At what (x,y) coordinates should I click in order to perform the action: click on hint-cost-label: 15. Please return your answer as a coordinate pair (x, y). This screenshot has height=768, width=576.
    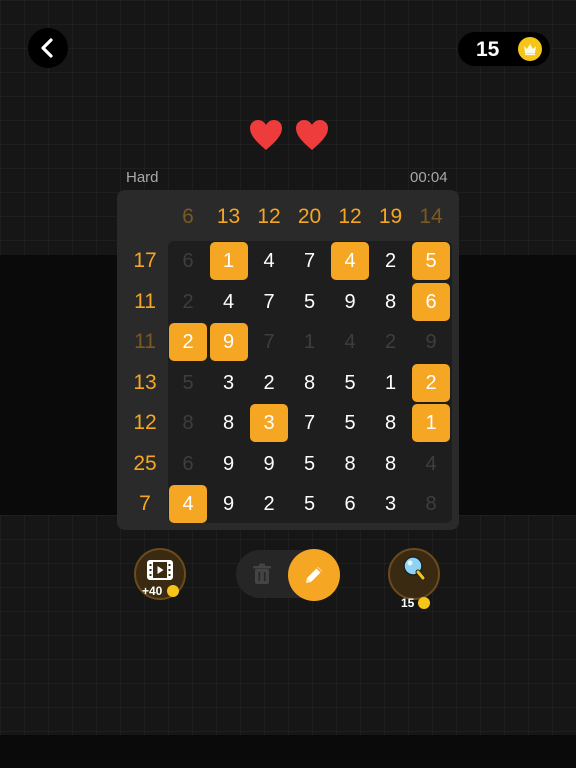
    Looking at the image, I should click on (408, 603).